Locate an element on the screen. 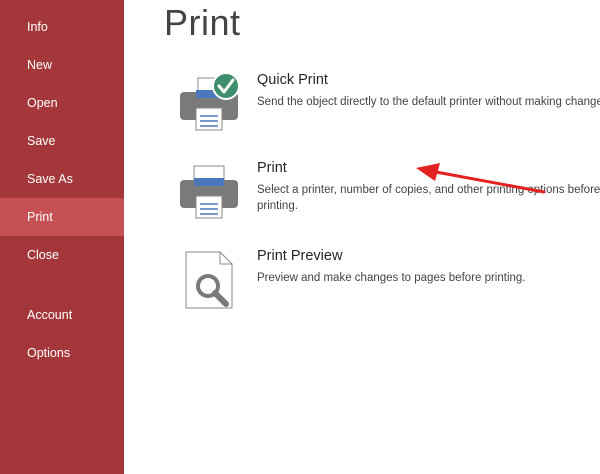 The width and height of the screenshot is (600, 474). nav-item-open: Open is located at coordinates (62, 103).